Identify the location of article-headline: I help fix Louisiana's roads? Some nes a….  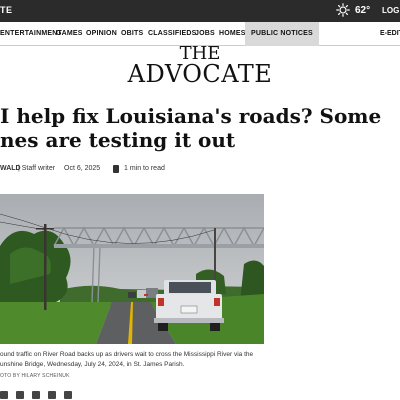
(200, 128).